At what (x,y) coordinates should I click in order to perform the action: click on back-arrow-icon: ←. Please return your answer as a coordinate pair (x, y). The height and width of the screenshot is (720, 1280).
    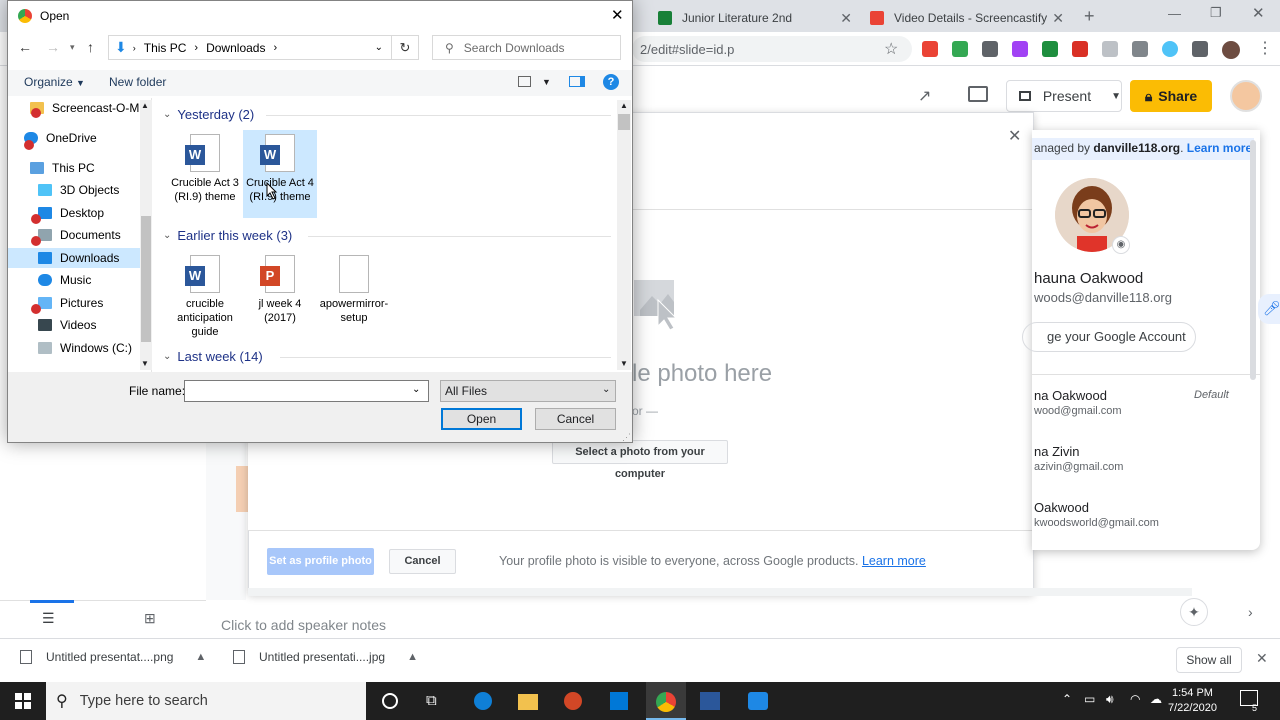
    Looking at the image, I should click on (25, 47).